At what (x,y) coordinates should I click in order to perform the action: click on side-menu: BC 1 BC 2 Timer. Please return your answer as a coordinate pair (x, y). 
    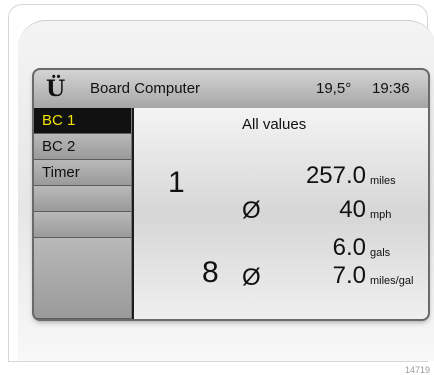
    Looking at the image, I should click on (84, 213).